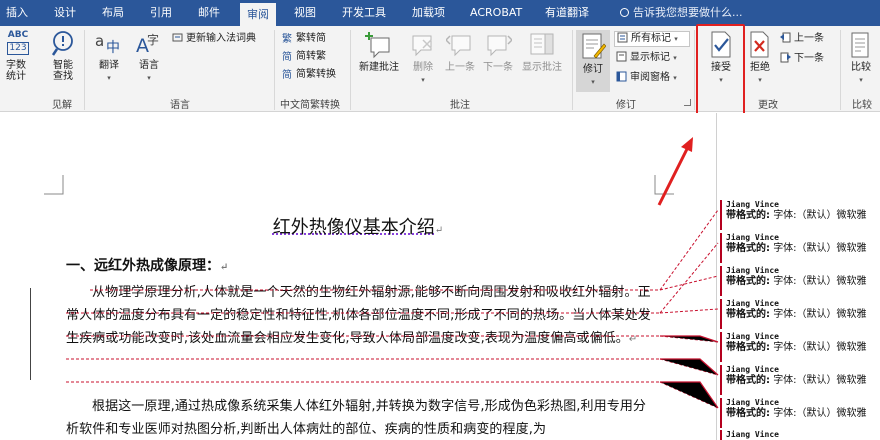 The width and height of the screenshot is (880, 440). I want to click on track-changes-button: 修订 ▾, so click(593, 61).